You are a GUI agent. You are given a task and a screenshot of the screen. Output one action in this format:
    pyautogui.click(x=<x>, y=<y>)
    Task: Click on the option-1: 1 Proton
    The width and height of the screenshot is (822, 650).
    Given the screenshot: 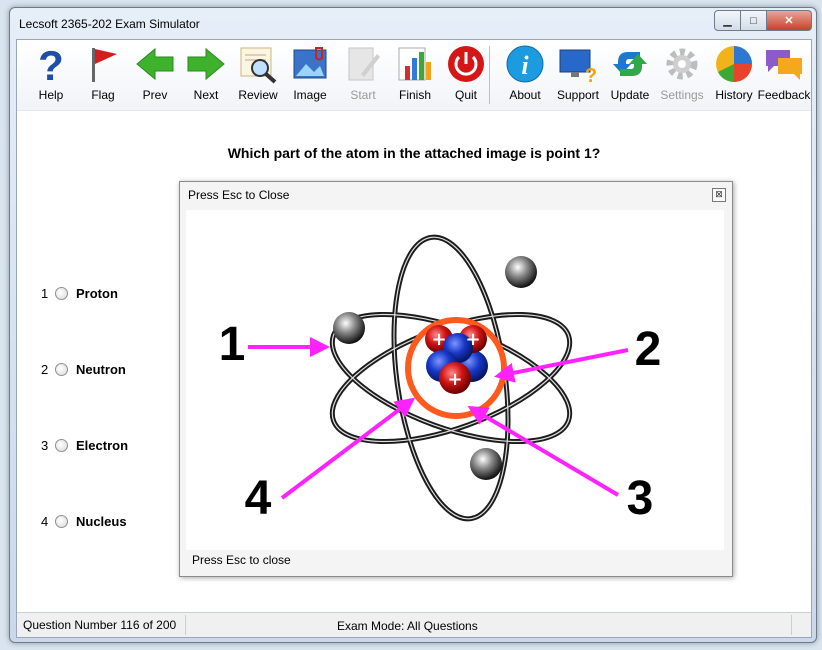 What is the action you would take?
    pyautogui.click(x=79, y=293)
    